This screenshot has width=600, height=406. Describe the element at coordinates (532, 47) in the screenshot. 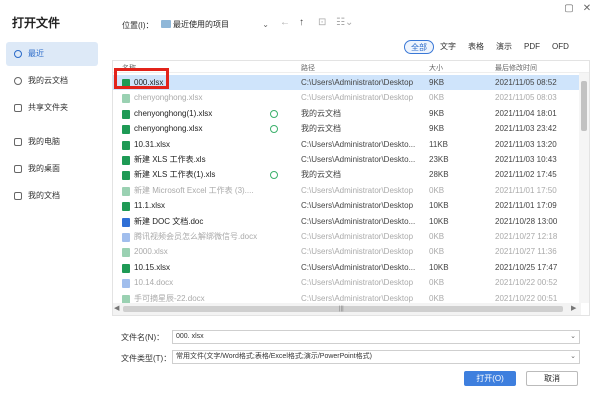

I see `filter-pdf: PDF` at that location.